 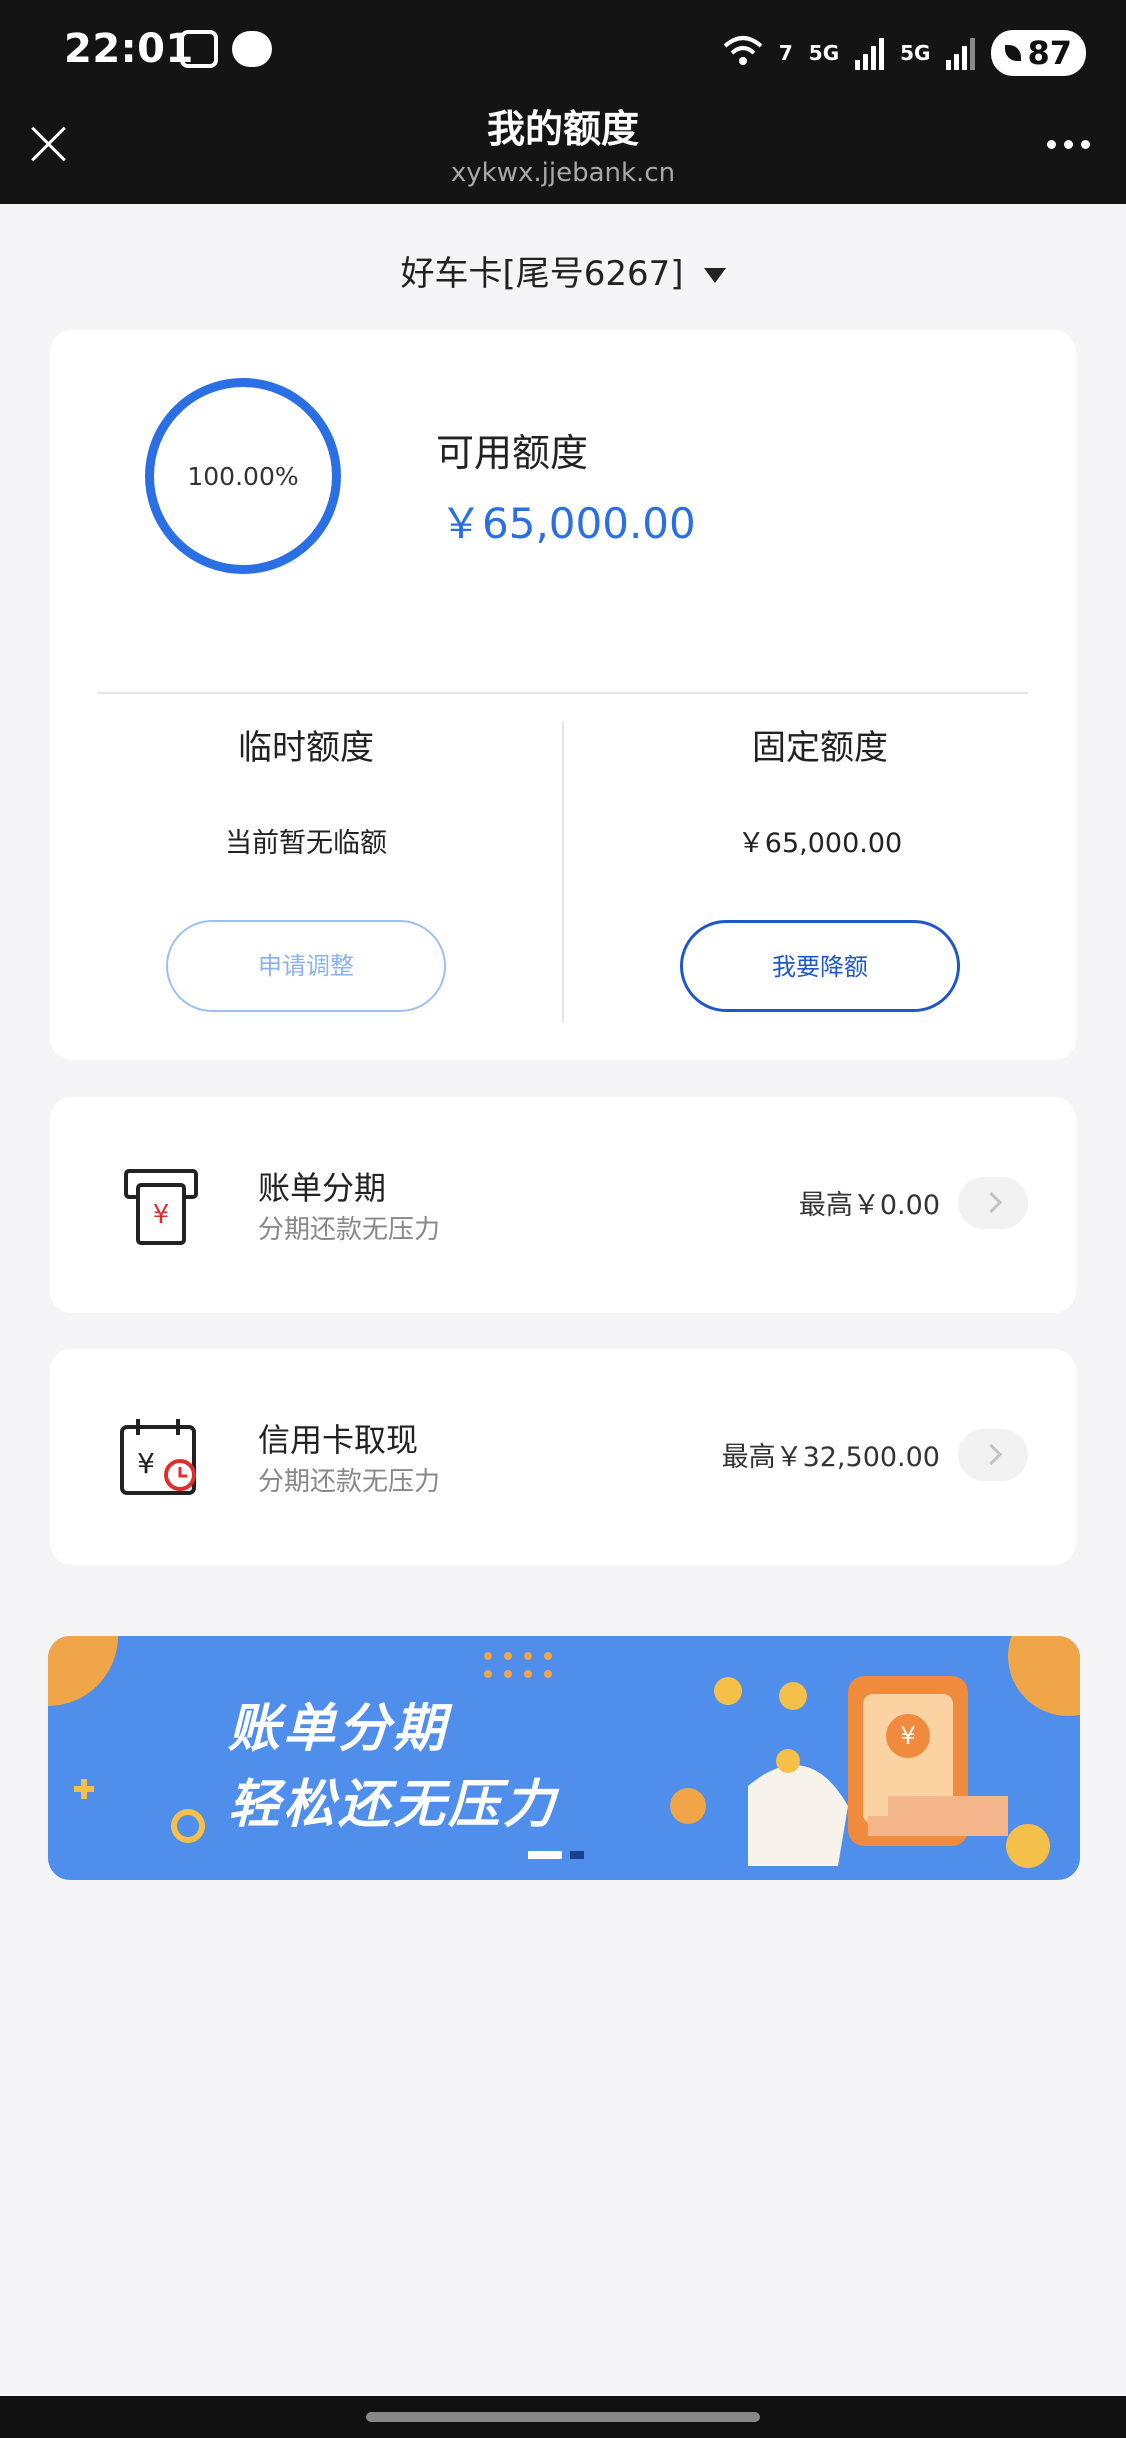 I want to click on battery-indicator: 87, so click(x=1038, y=53).